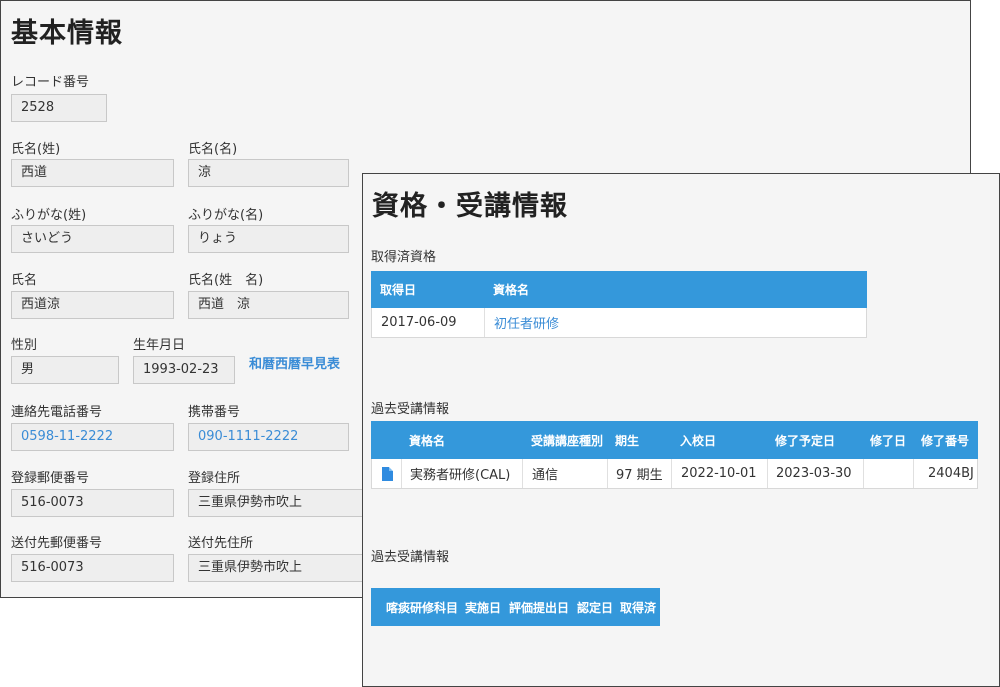  I want to click on acquired-date-cell: 2017-06-09, so click(419, 322).